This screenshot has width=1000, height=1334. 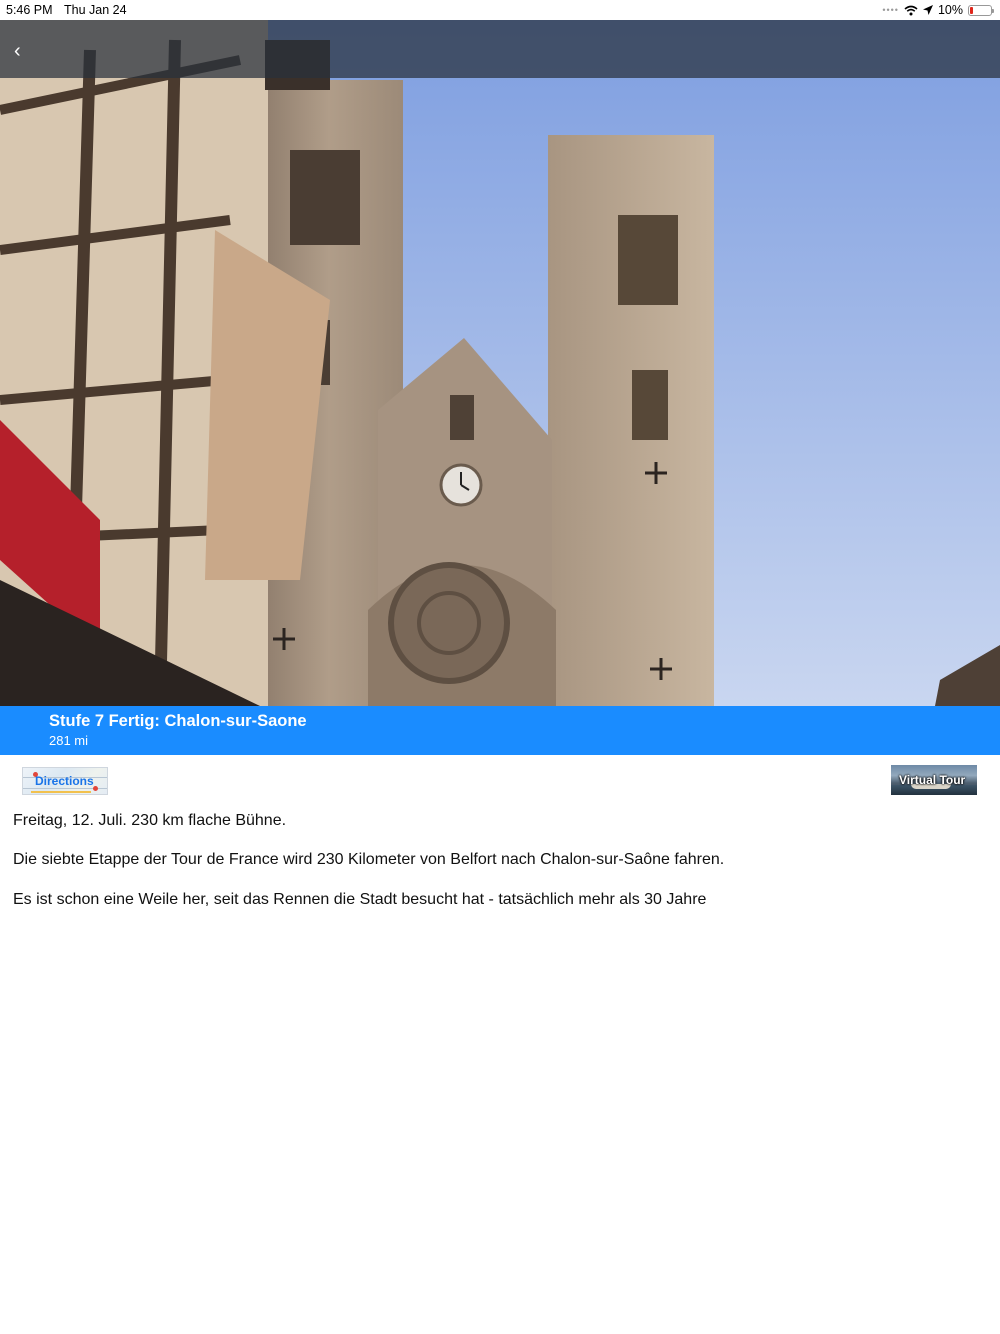 What do you see at coordinates (500, 49) in the screenshot?
I see `nav-bar: ‹` at bounding box center [500, 49].